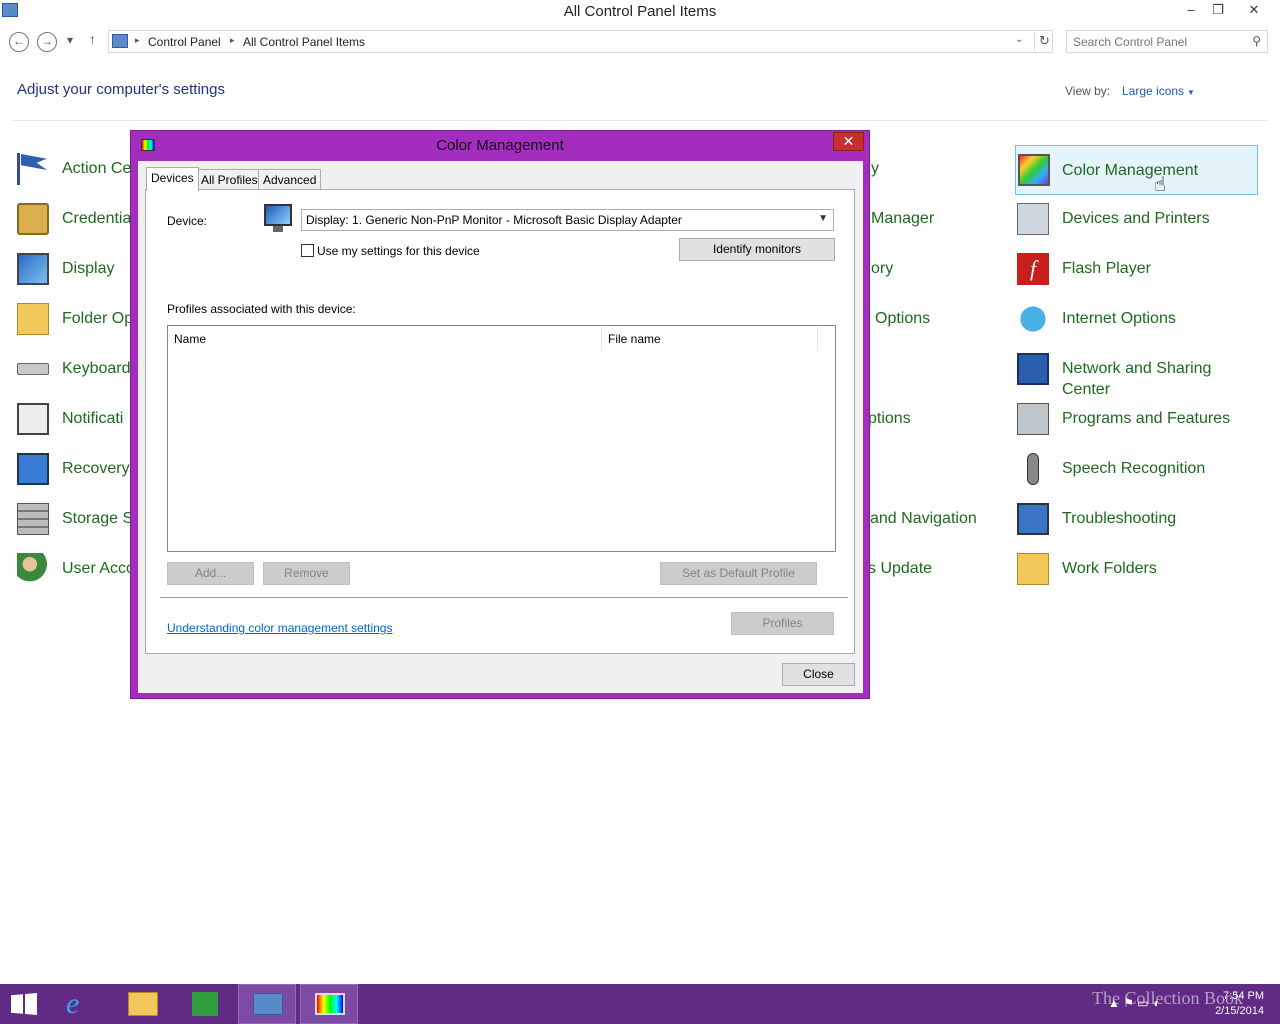 Image resolution: width=1280 pixels, height=1024 pixels. Describe the element at coordinates (1019, 39) in the screenshot. I see `address-dropdown-icon: ⌄` at that location.